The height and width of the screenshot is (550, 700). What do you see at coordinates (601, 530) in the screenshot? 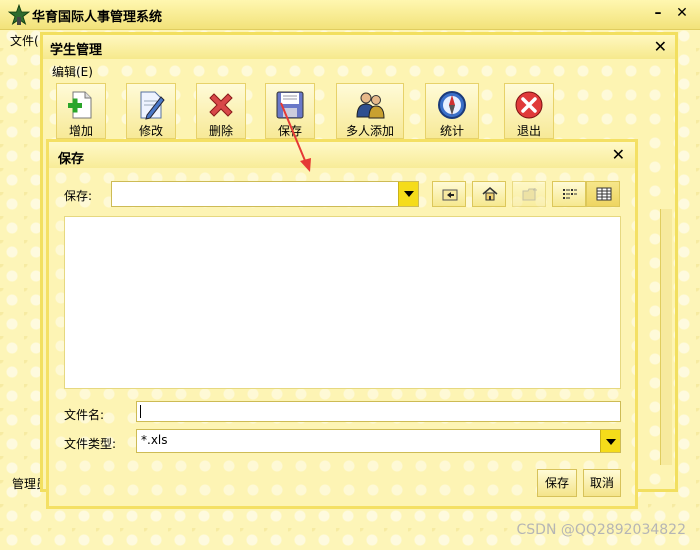
I see `watermark: CSDN @QQ2892034822` at bounding box center [601, 530].